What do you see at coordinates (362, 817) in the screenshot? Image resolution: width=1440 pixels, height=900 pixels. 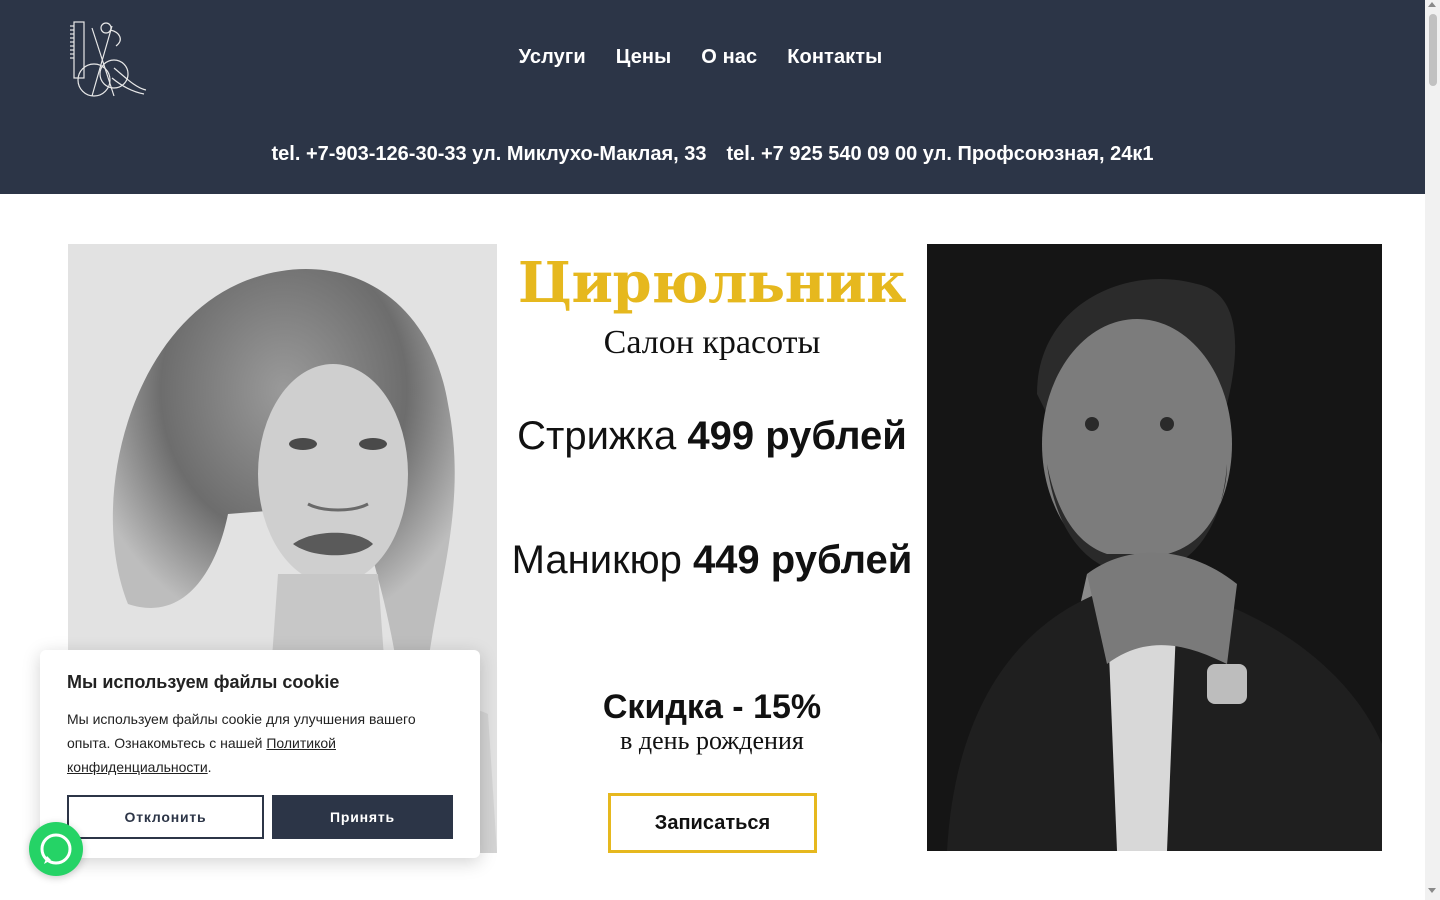 I see `cookie-accept-button: Принять` at bounding box center [362, 817].